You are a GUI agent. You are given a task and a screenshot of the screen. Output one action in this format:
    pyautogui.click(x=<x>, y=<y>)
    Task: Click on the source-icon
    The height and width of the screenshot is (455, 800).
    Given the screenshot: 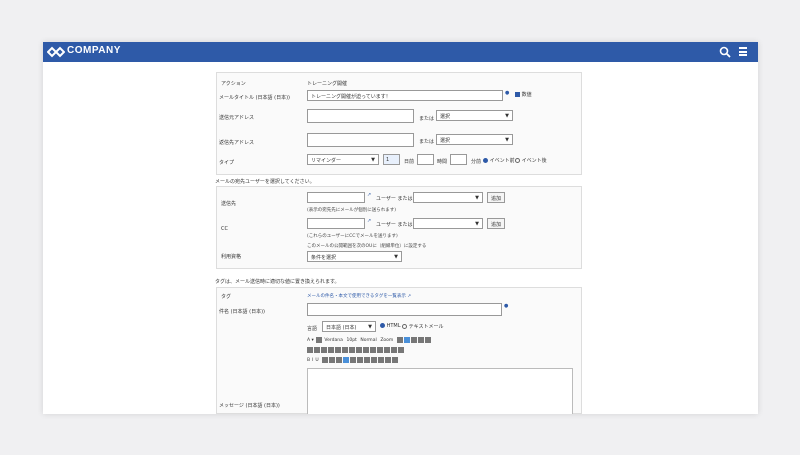 What is the action you would take?
    pyautogui.click(x=406, y=340)
    